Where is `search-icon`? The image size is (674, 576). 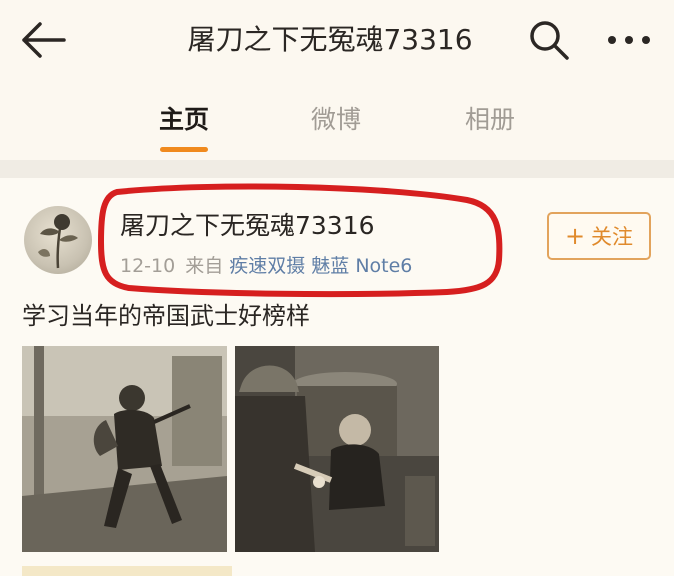 search-icon is located at coordinates (549, 40).